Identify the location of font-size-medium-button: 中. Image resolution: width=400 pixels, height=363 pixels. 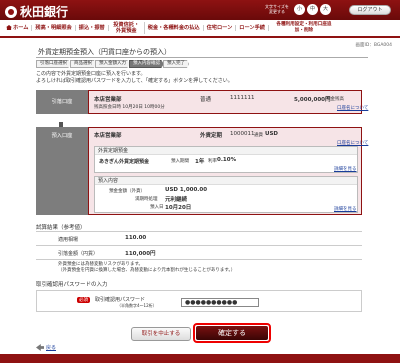
(312, 9).